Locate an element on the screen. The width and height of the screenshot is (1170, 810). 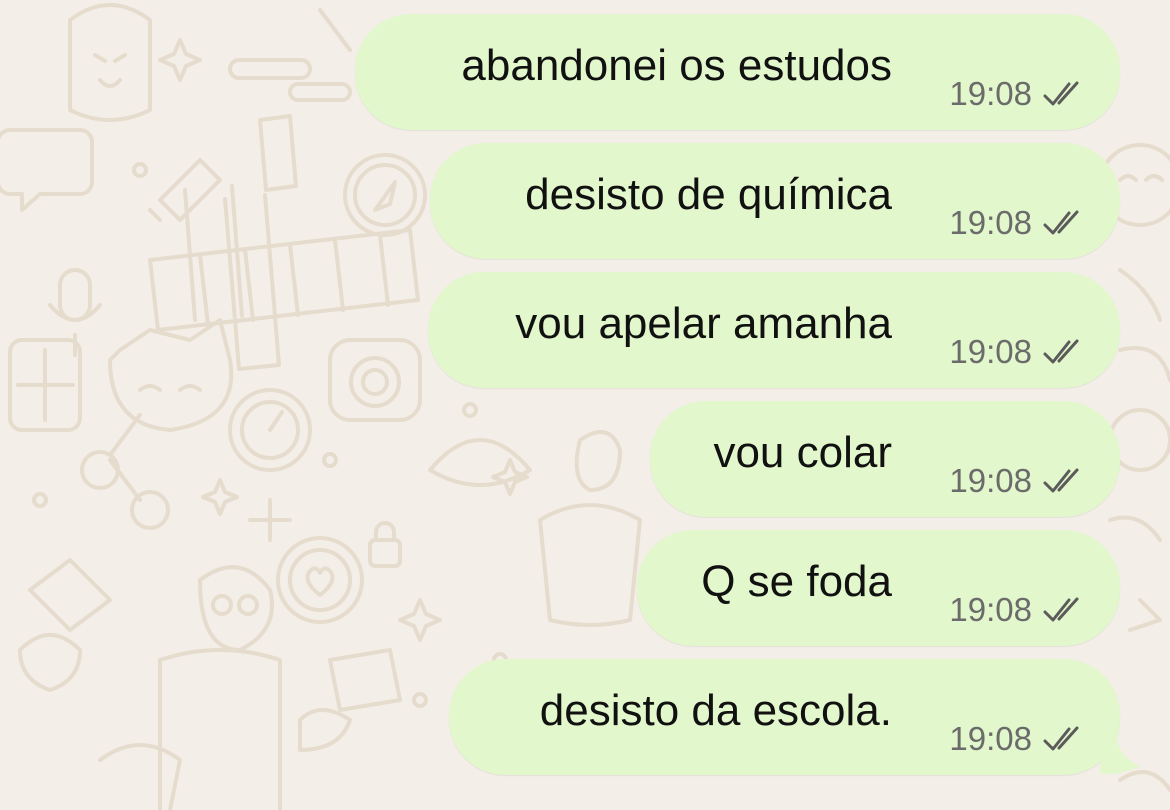
outgoing-message: abandonei os estudos 19:08 is located at coordinates (737, 72).